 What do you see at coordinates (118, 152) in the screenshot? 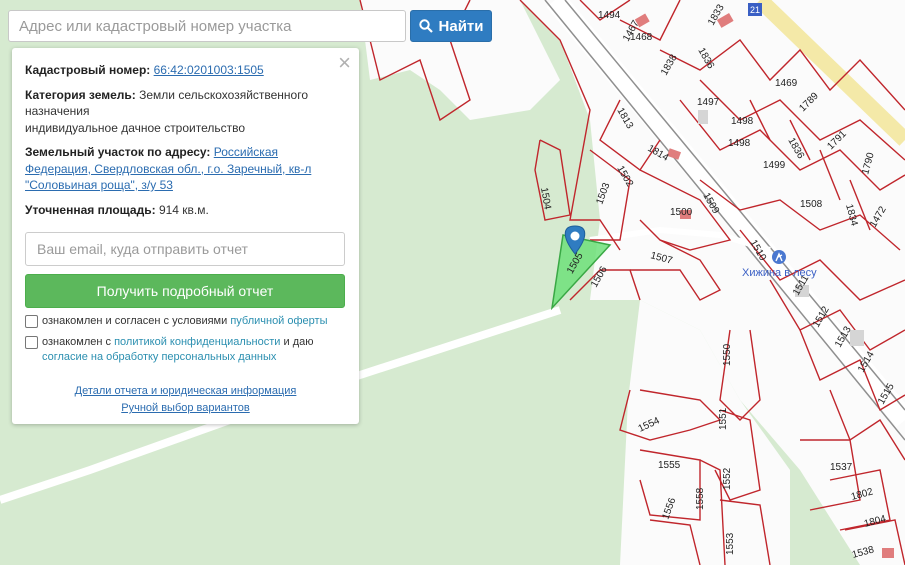
I see `address-label: Земельный участок по адресу:` at bounding box center [118, 152].